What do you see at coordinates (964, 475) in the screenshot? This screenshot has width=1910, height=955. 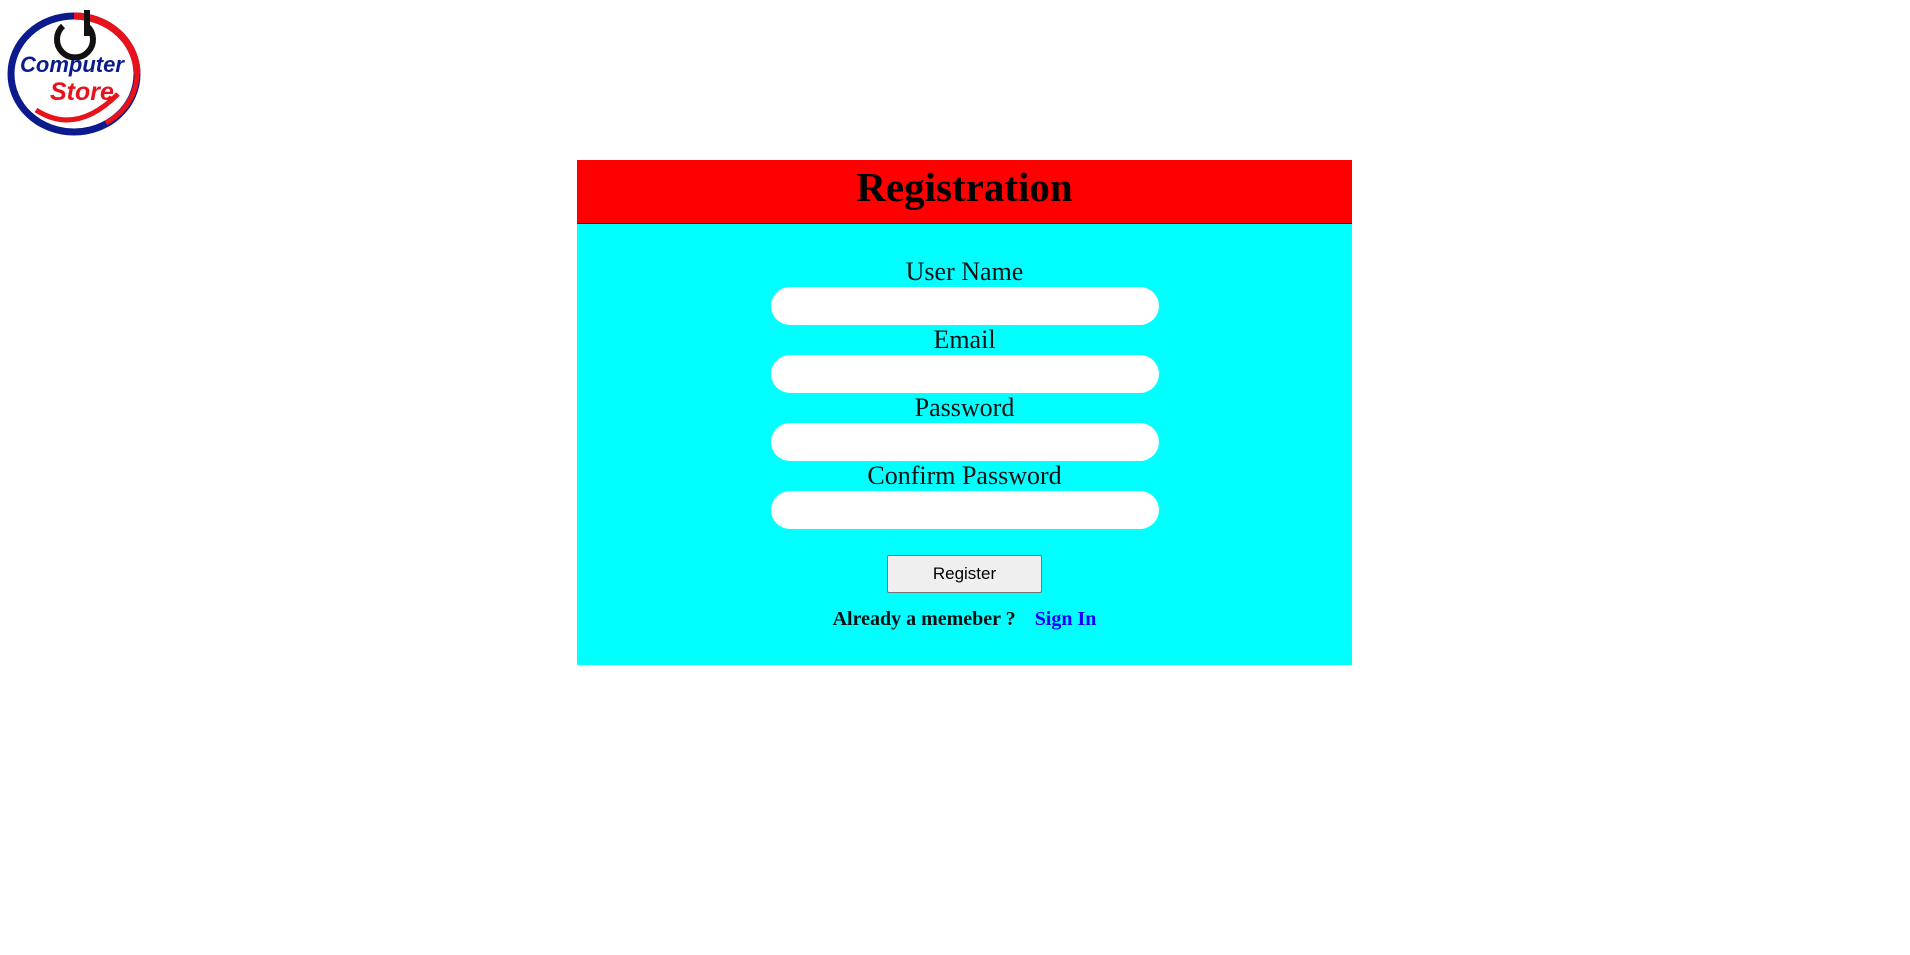 I see `confirm-password-label: Confirm Password` at bounding box center [964, 475].